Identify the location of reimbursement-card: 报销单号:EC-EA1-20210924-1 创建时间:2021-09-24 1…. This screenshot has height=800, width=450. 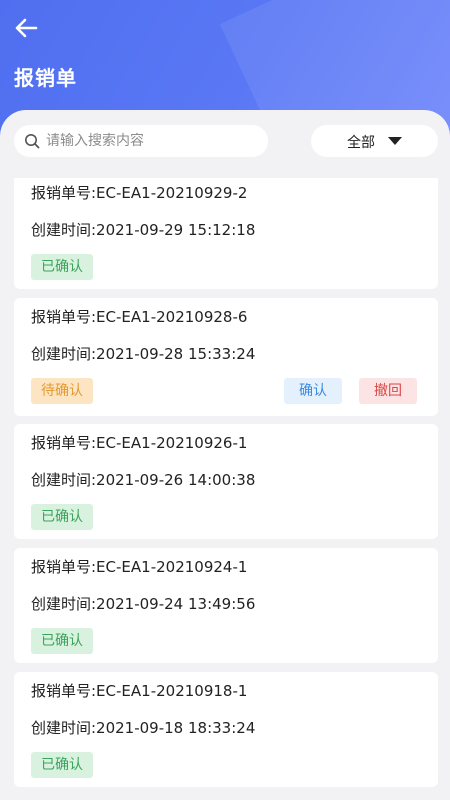
(226, 605).